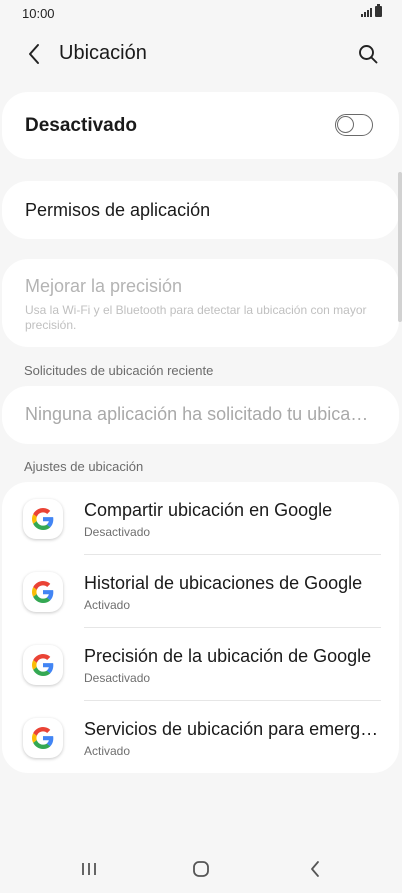  What do you see at coordinates (208, 510) in the screenshot?
I see `setting-title: Compartir ubicación en Google` at bounding box center [208, 510].